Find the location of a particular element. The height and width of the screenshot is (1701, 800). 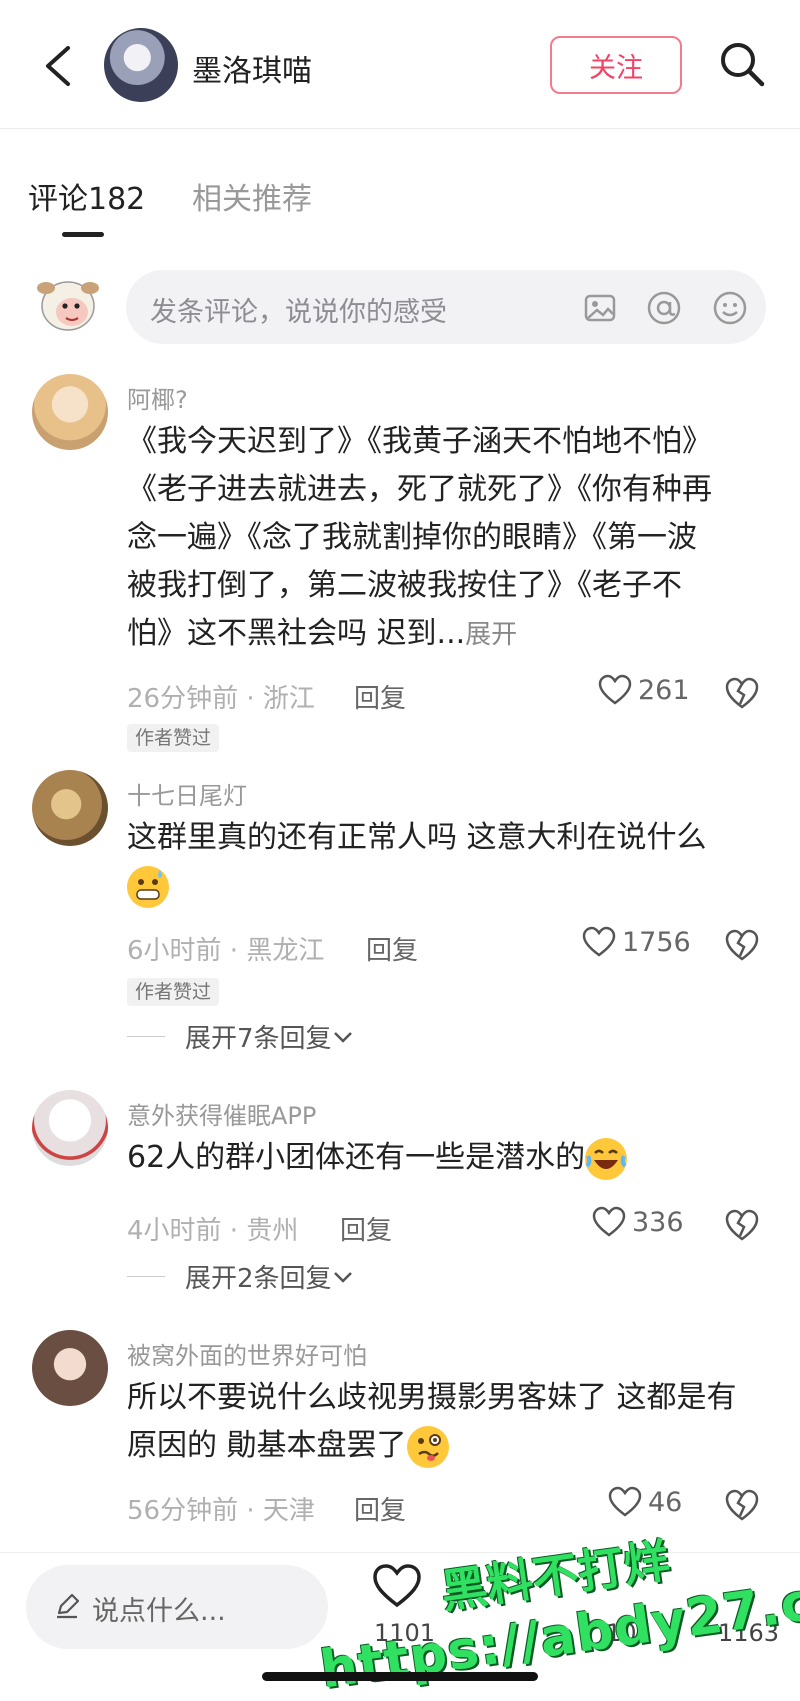

comment-line: 《我今天迟到了》《我黄子涵天不怕地不怕》 is located at coordinates (419, 441).